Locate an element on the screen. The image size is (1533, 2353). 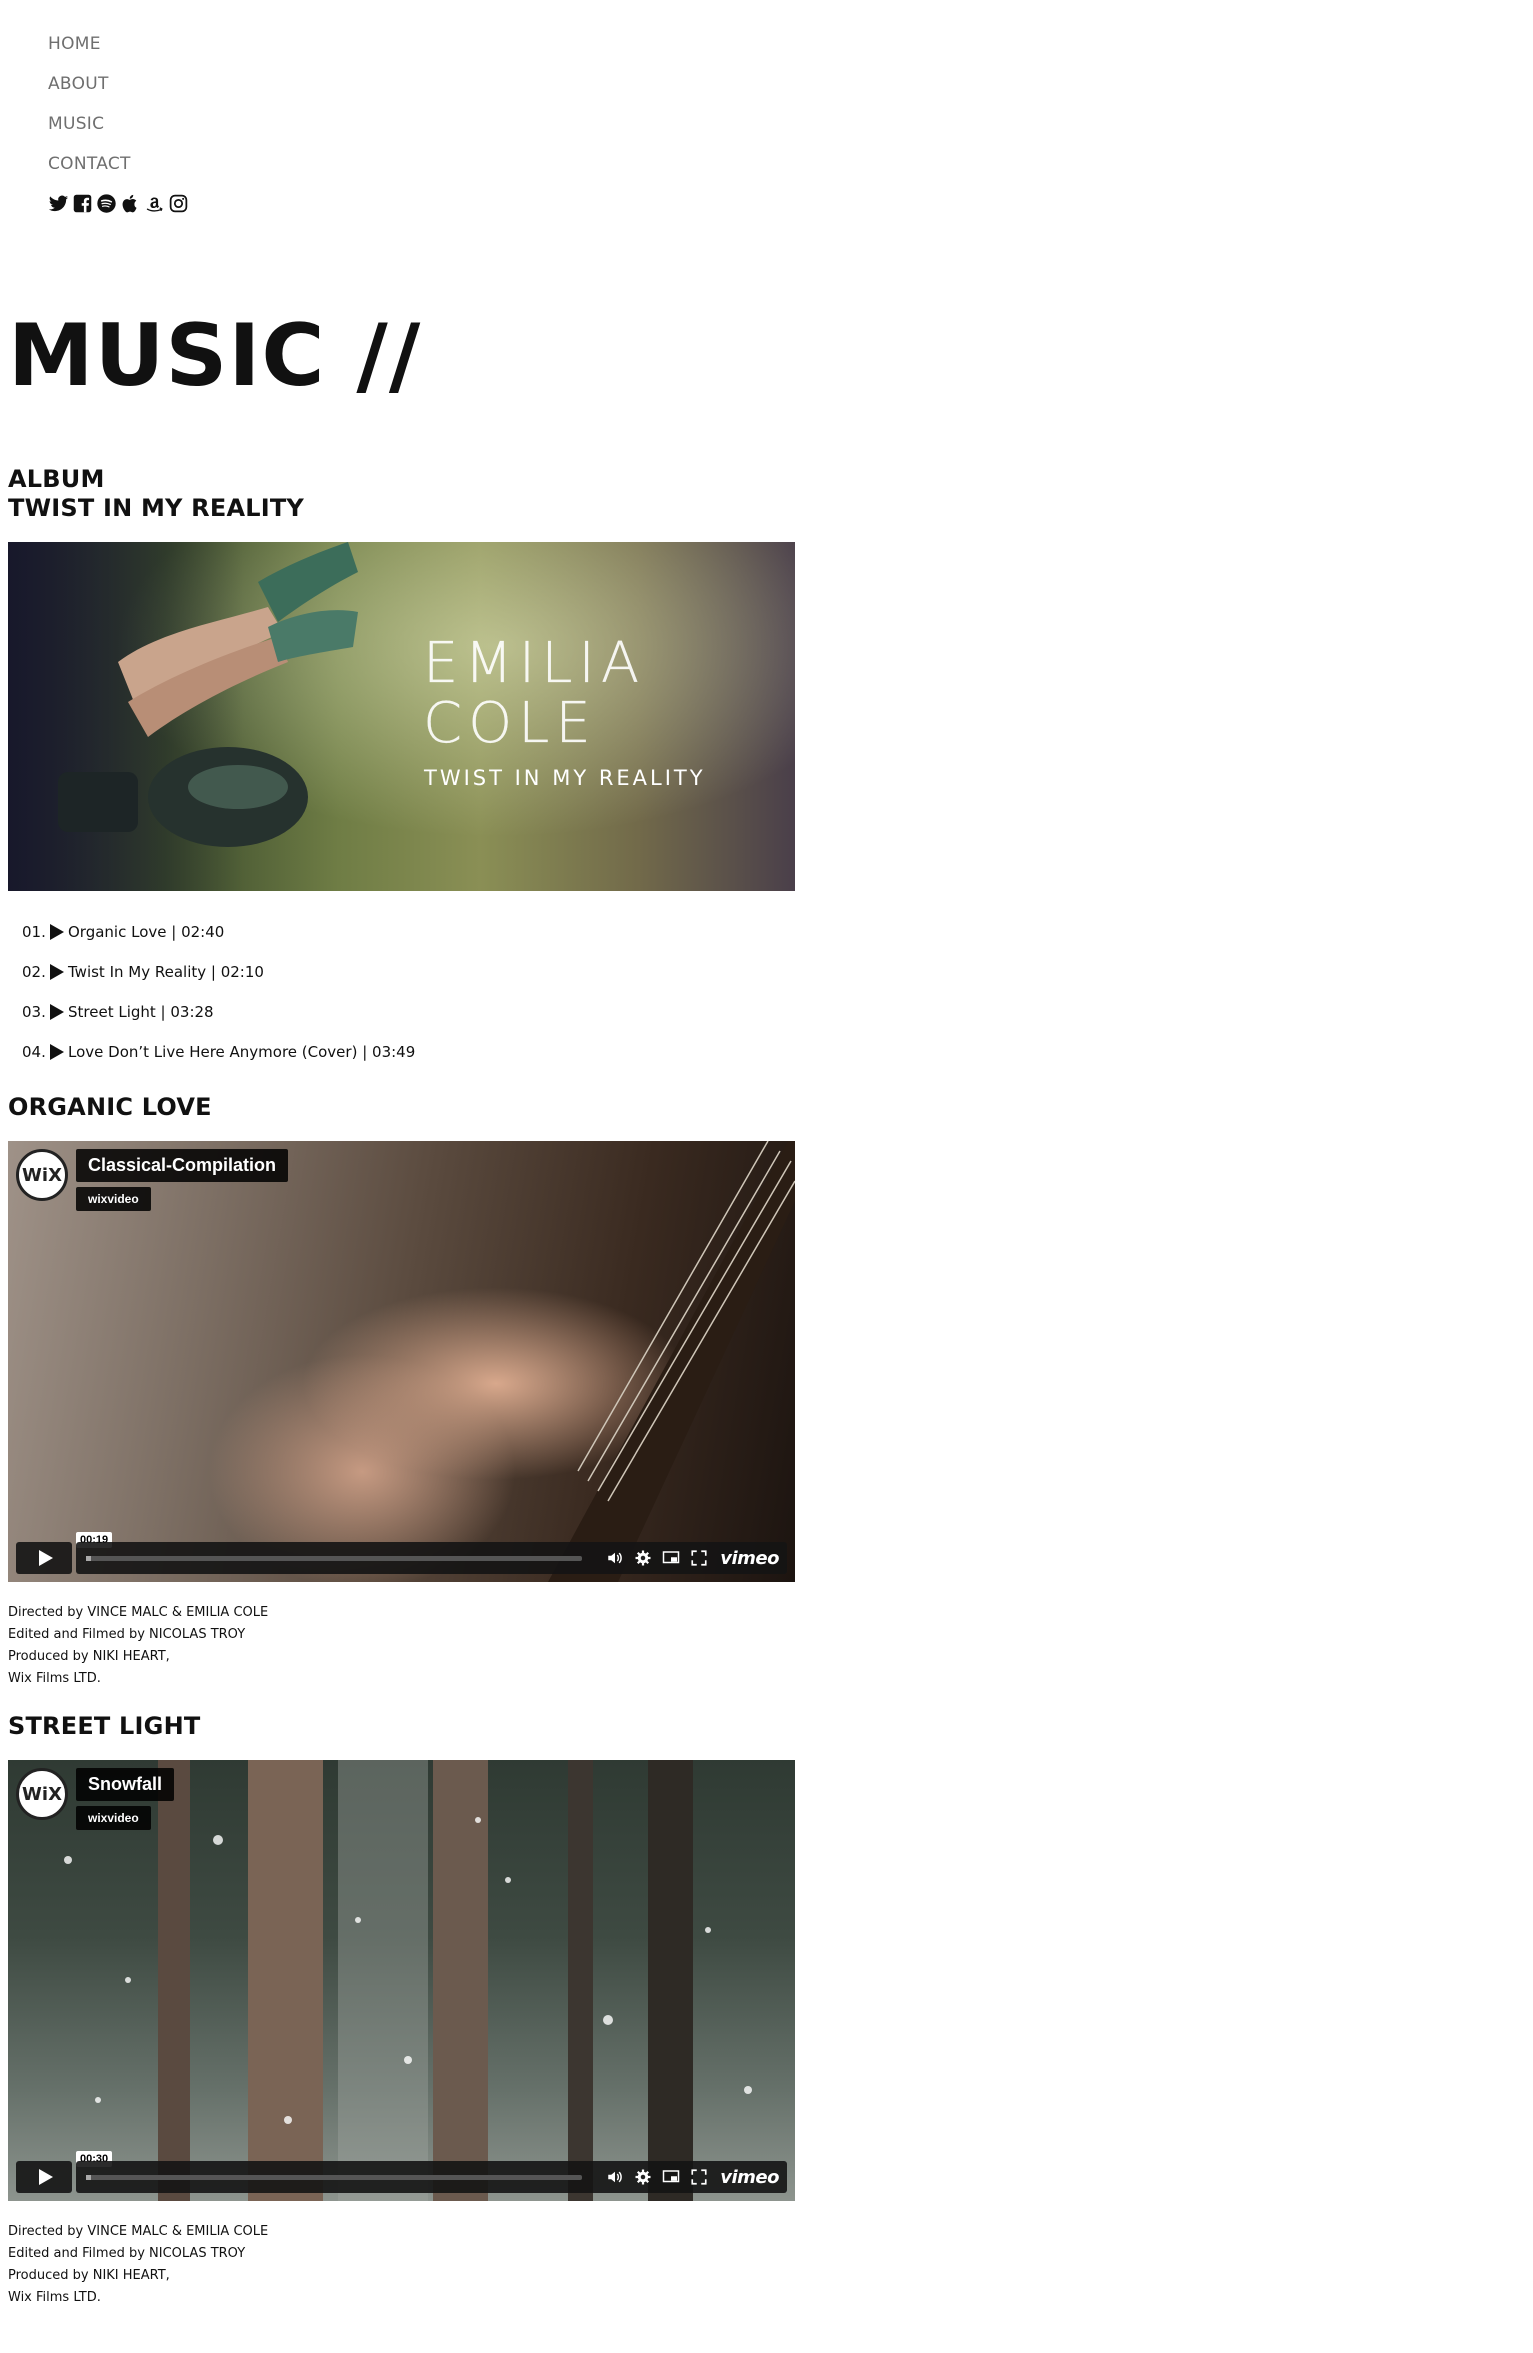
track-title: Twist In My Reality | 02:10 is located at coordinates (166, 972).